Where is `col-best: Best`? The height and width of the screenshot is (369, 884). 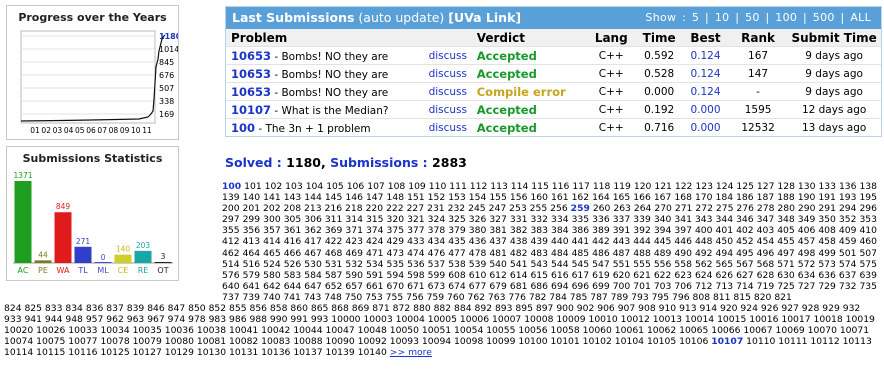
col-best: Best is located at coordinates (705, 38).